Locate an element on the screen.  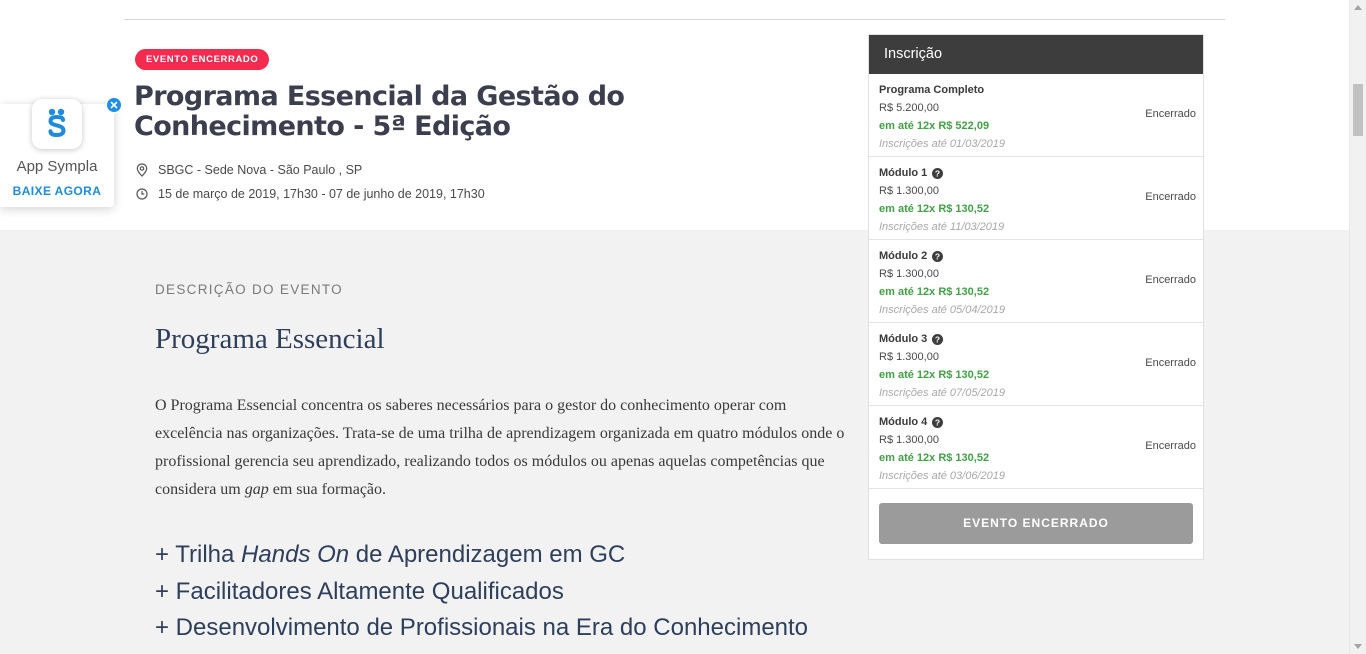
event-location: SBGC - Sede Nova - São Paulo , SP is located at coordinates (249, 170).